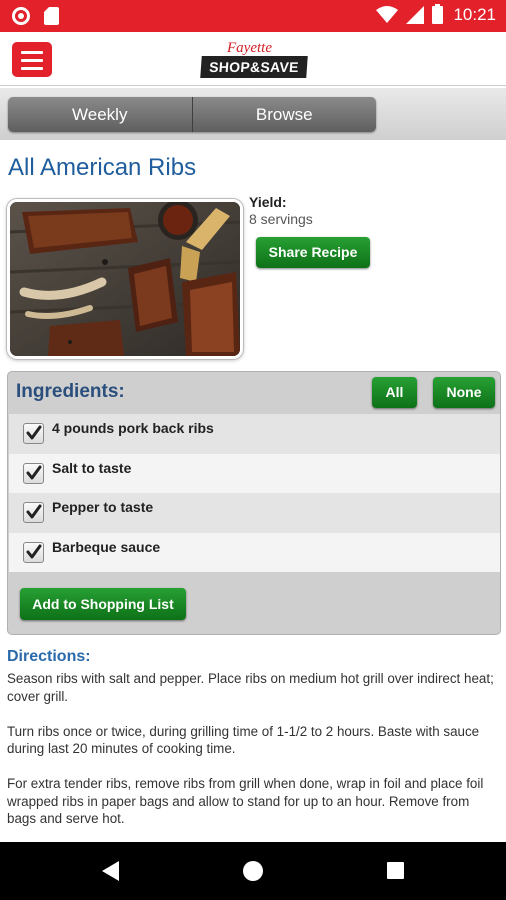 The image size is (506, 900). What do you see at coordinates (313, 252) in the screenshot?
I see `share-recipe-button: Share Recipe` at bounding box center [313, 252].